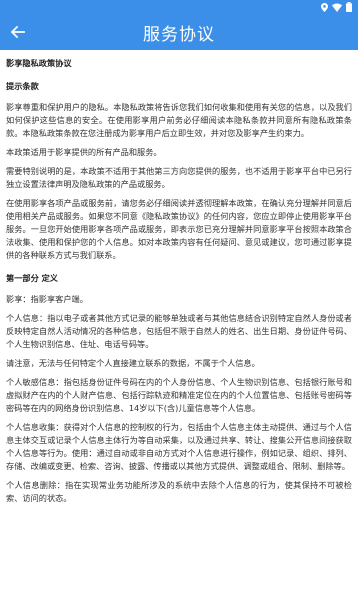  What do you see at coordinates (47, 299) in the screenshot?
I see `paragraph: 影享：指影享客户端。` at bounding box center [47, 299].